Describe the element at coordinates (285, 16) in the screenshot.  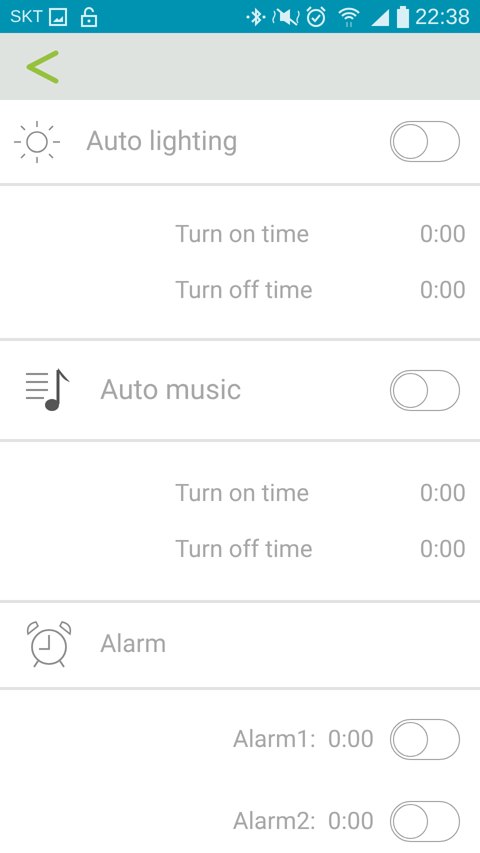
I see `mute-icon` at that location.